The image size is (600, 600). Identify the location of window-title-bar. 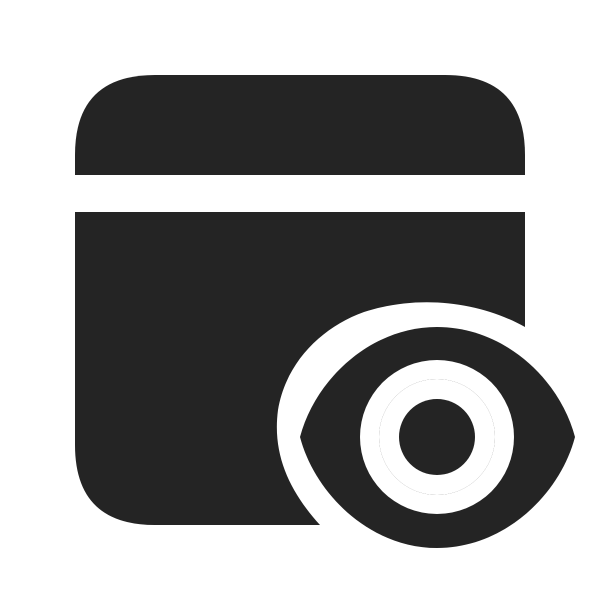
(300, 125).